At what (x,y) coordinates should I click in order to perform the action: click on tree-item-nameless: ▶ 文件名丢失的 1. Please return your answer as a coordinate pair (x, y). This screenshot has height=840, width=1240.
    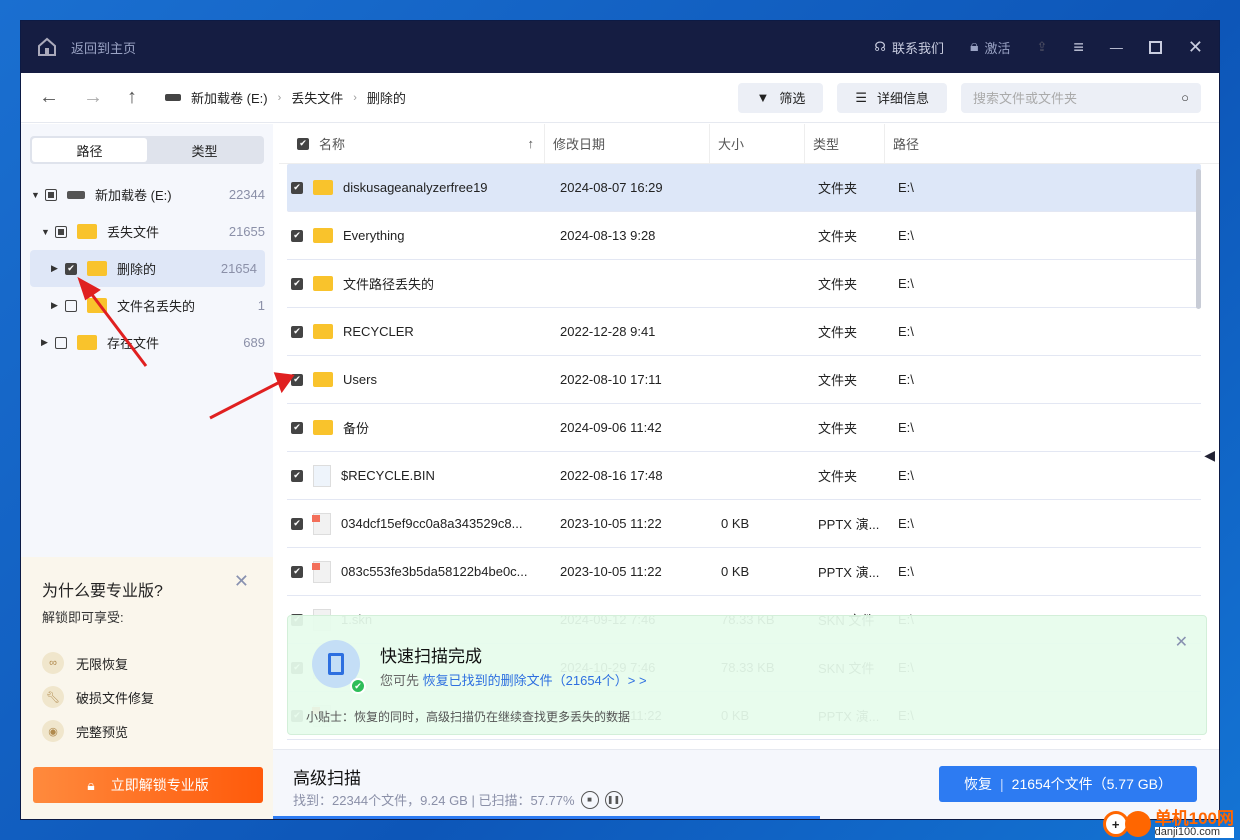
    Looking at the image, I should click on (147, 305).